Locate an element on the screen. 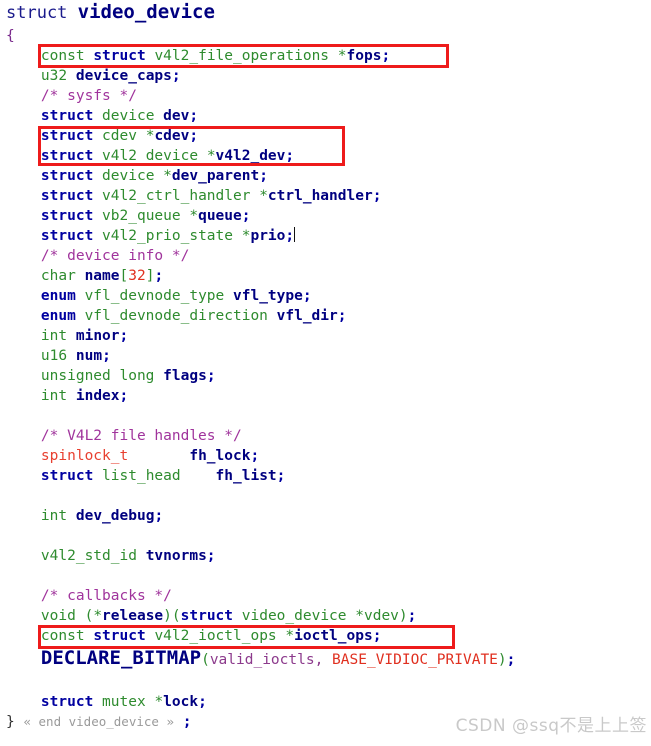 This screenshot has width=651, height=746. member-dev: dev is located at coordinates (176, 116).